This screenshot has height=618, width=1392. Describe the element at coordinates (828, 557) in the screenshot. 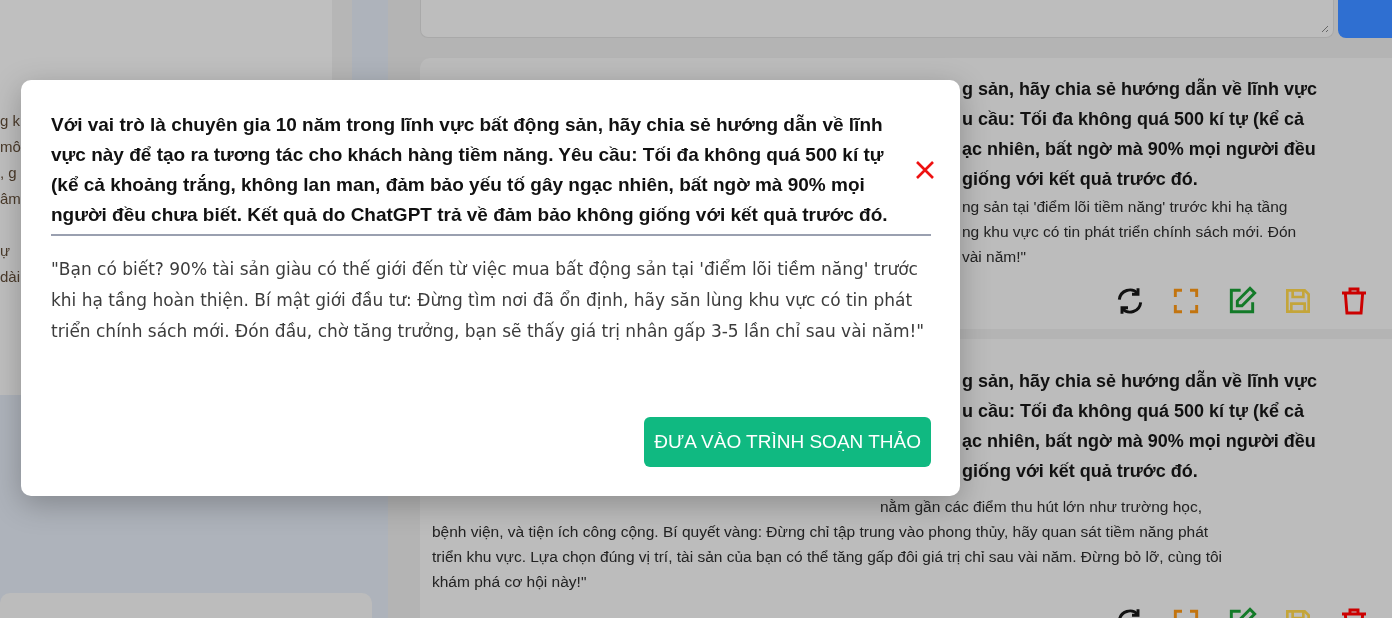

I see `result-text: triển khu vực. Lựa chọn đúng vị trí, tài sản của bạn có thể tăng gấp đôi giá trị chỉ sau vài năm. Đừng bỏ lỡ, cùng tôi` at that location.